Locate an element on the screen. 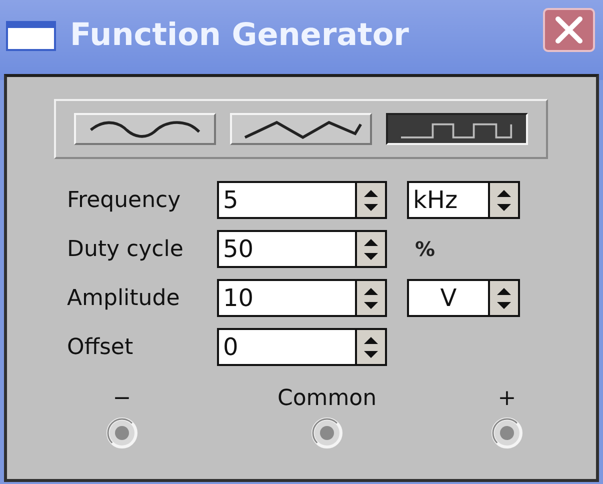  sine-wave-button is located at coordinates (145, 129).